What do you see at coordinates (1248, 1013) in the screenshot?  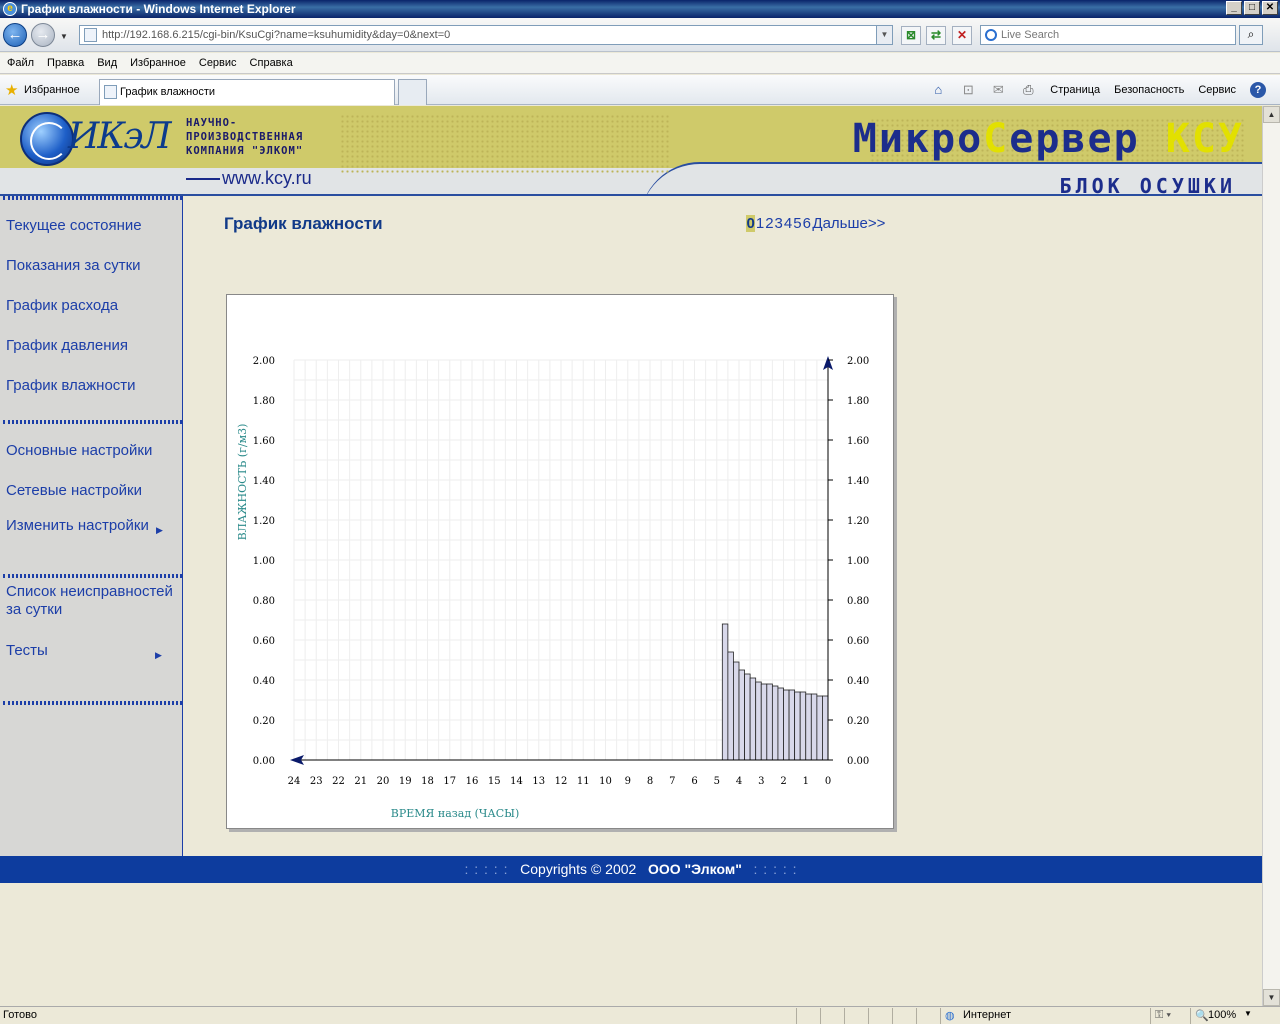 I see `zoom-dropdown-icon: ▼` at bounding box center [1248, 1013].